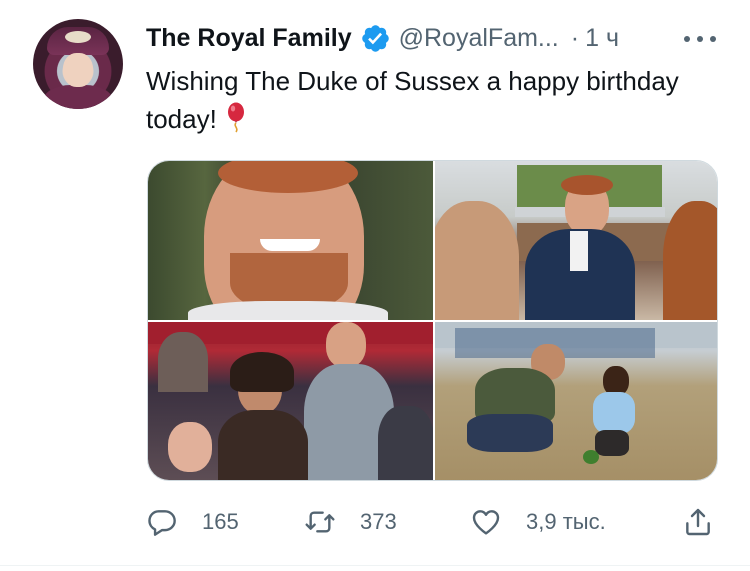 Image resolution: width=750 pixels, height=571 pixels. I want to click on retweet-icon, so click(320, 522).